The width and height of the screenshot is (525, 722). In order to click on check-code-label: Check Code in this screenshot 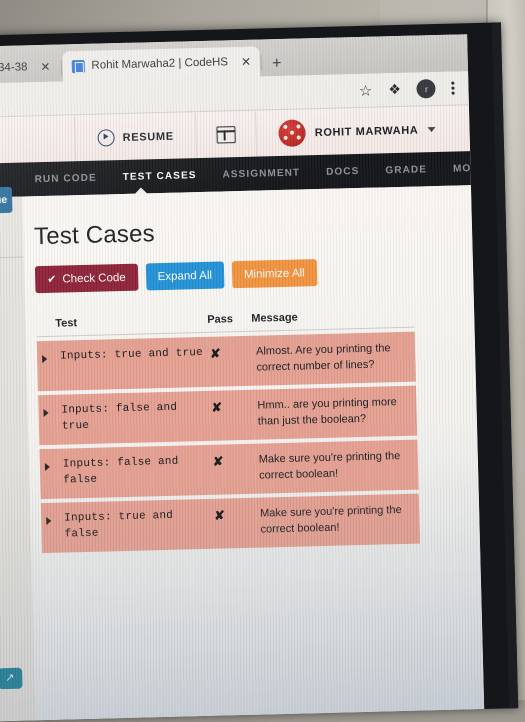, I will do `click(94, 278)`.